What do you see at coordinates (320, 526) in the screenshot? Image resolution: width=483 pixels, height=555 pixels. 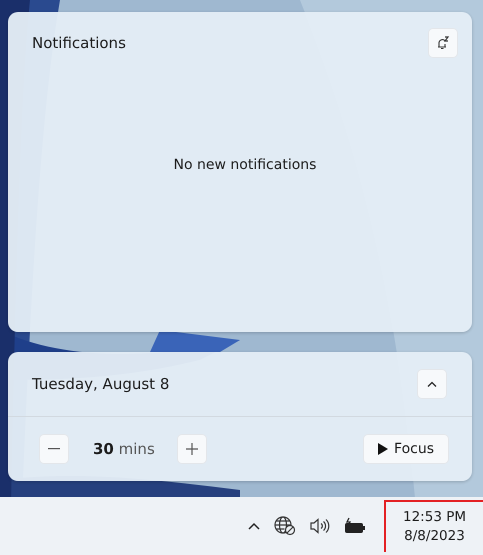 I see `speaker-icon` at bounding box center [320, 526].